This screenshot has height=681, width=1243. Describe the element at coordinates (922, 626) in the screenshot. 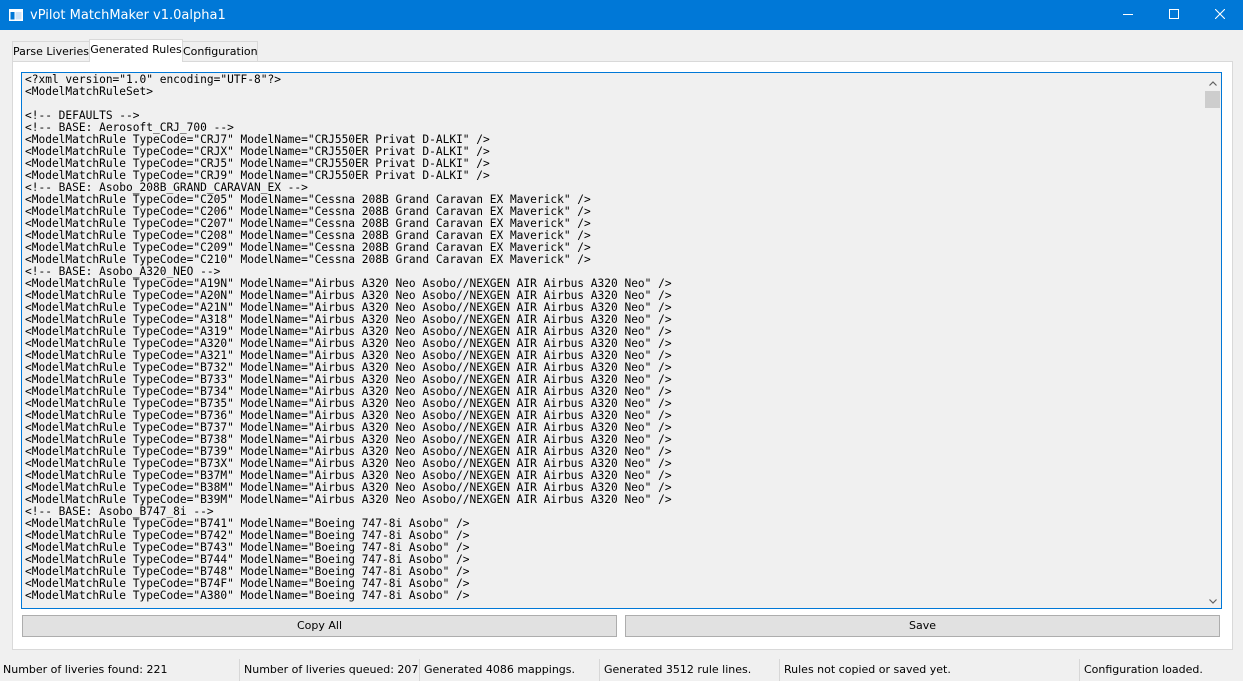

I see `save-button: Save` at that location.